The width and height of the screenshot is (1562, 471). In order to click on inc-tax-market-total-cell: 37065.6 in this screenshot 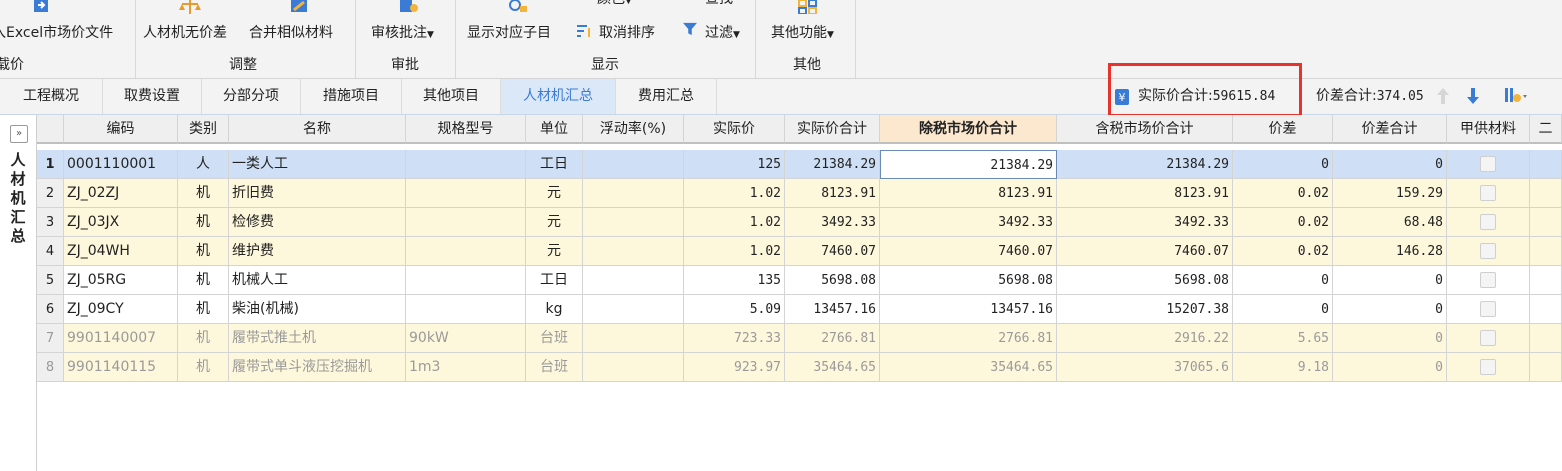, I will do `click(1145, 367)`.